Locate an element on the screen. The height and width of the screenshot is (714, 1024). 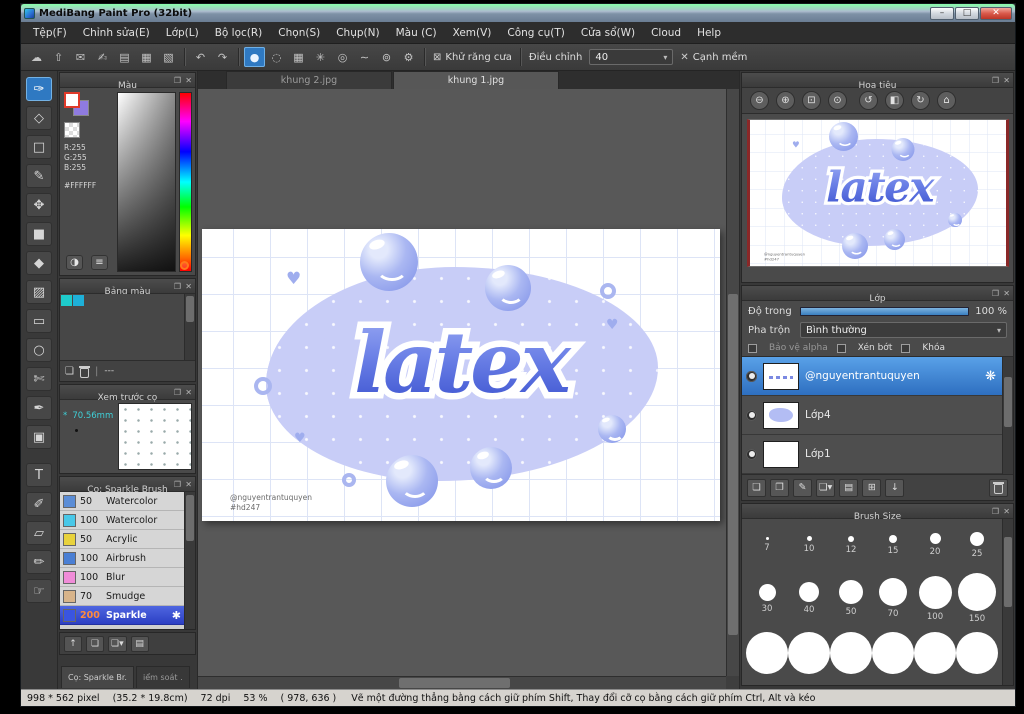
page-grid-icon: ▦ is located at coordinates (146, 57).